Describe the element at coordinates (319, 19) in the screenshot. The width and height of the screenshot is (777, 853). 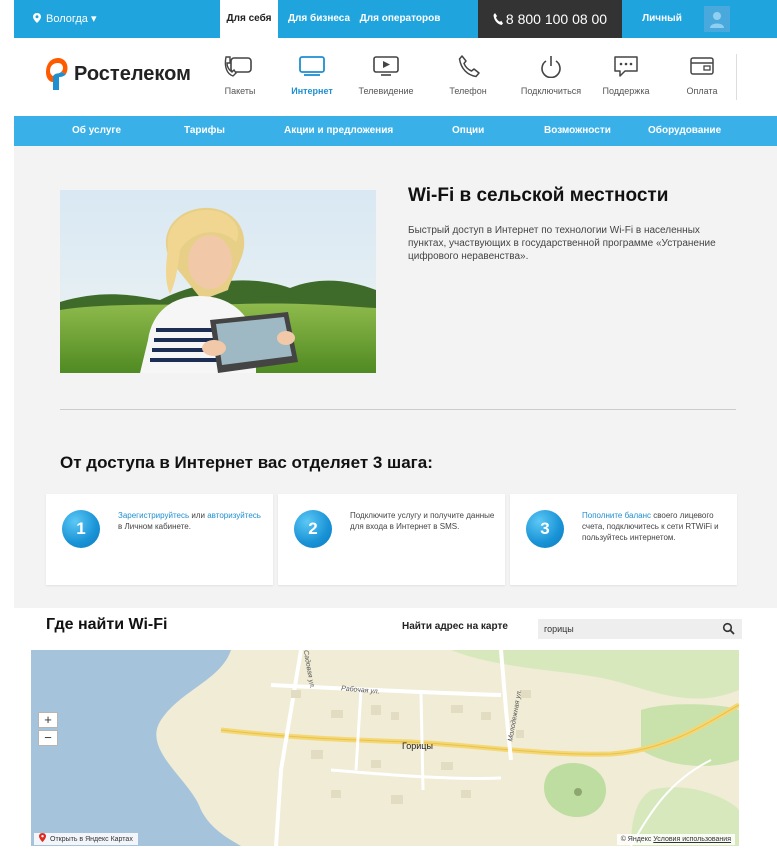
I see `tab-business: Для бизнеса` at that location.